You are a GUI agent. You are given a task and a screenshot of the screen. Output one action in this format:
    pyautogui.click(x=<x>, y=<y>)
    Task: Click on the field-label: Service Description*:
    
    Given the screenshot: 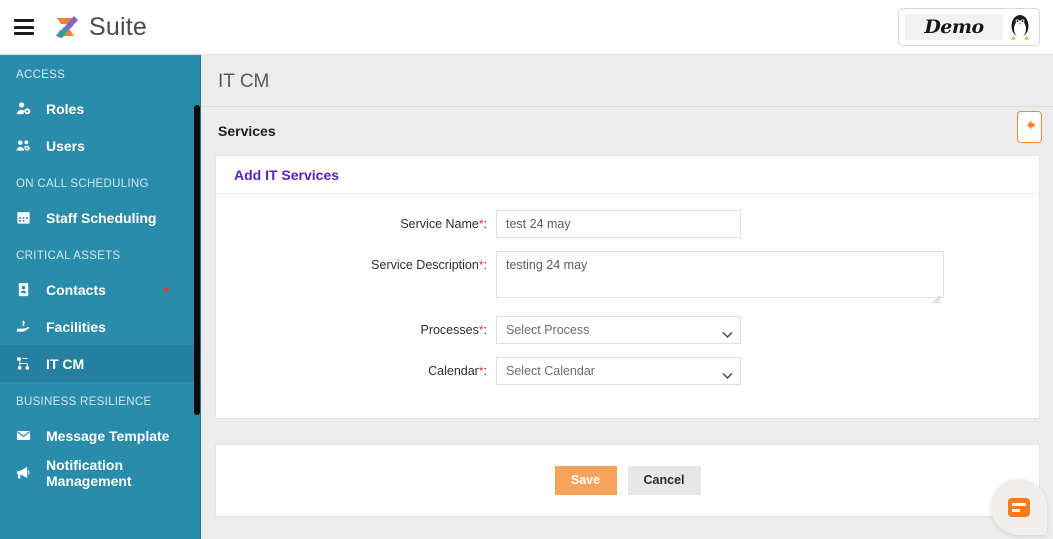 What is the action you would take?
    pyautogui.click(x=429, y=265)
    